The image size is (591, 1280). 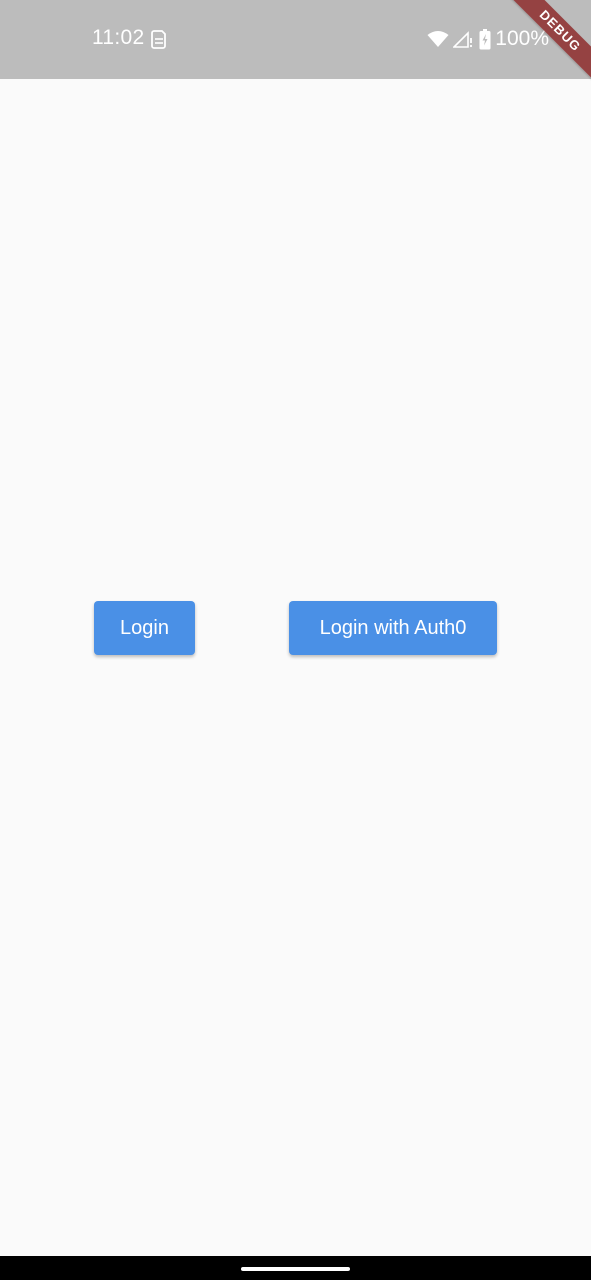 I want to click on navigation-bar, so click(x=295, y=1268).